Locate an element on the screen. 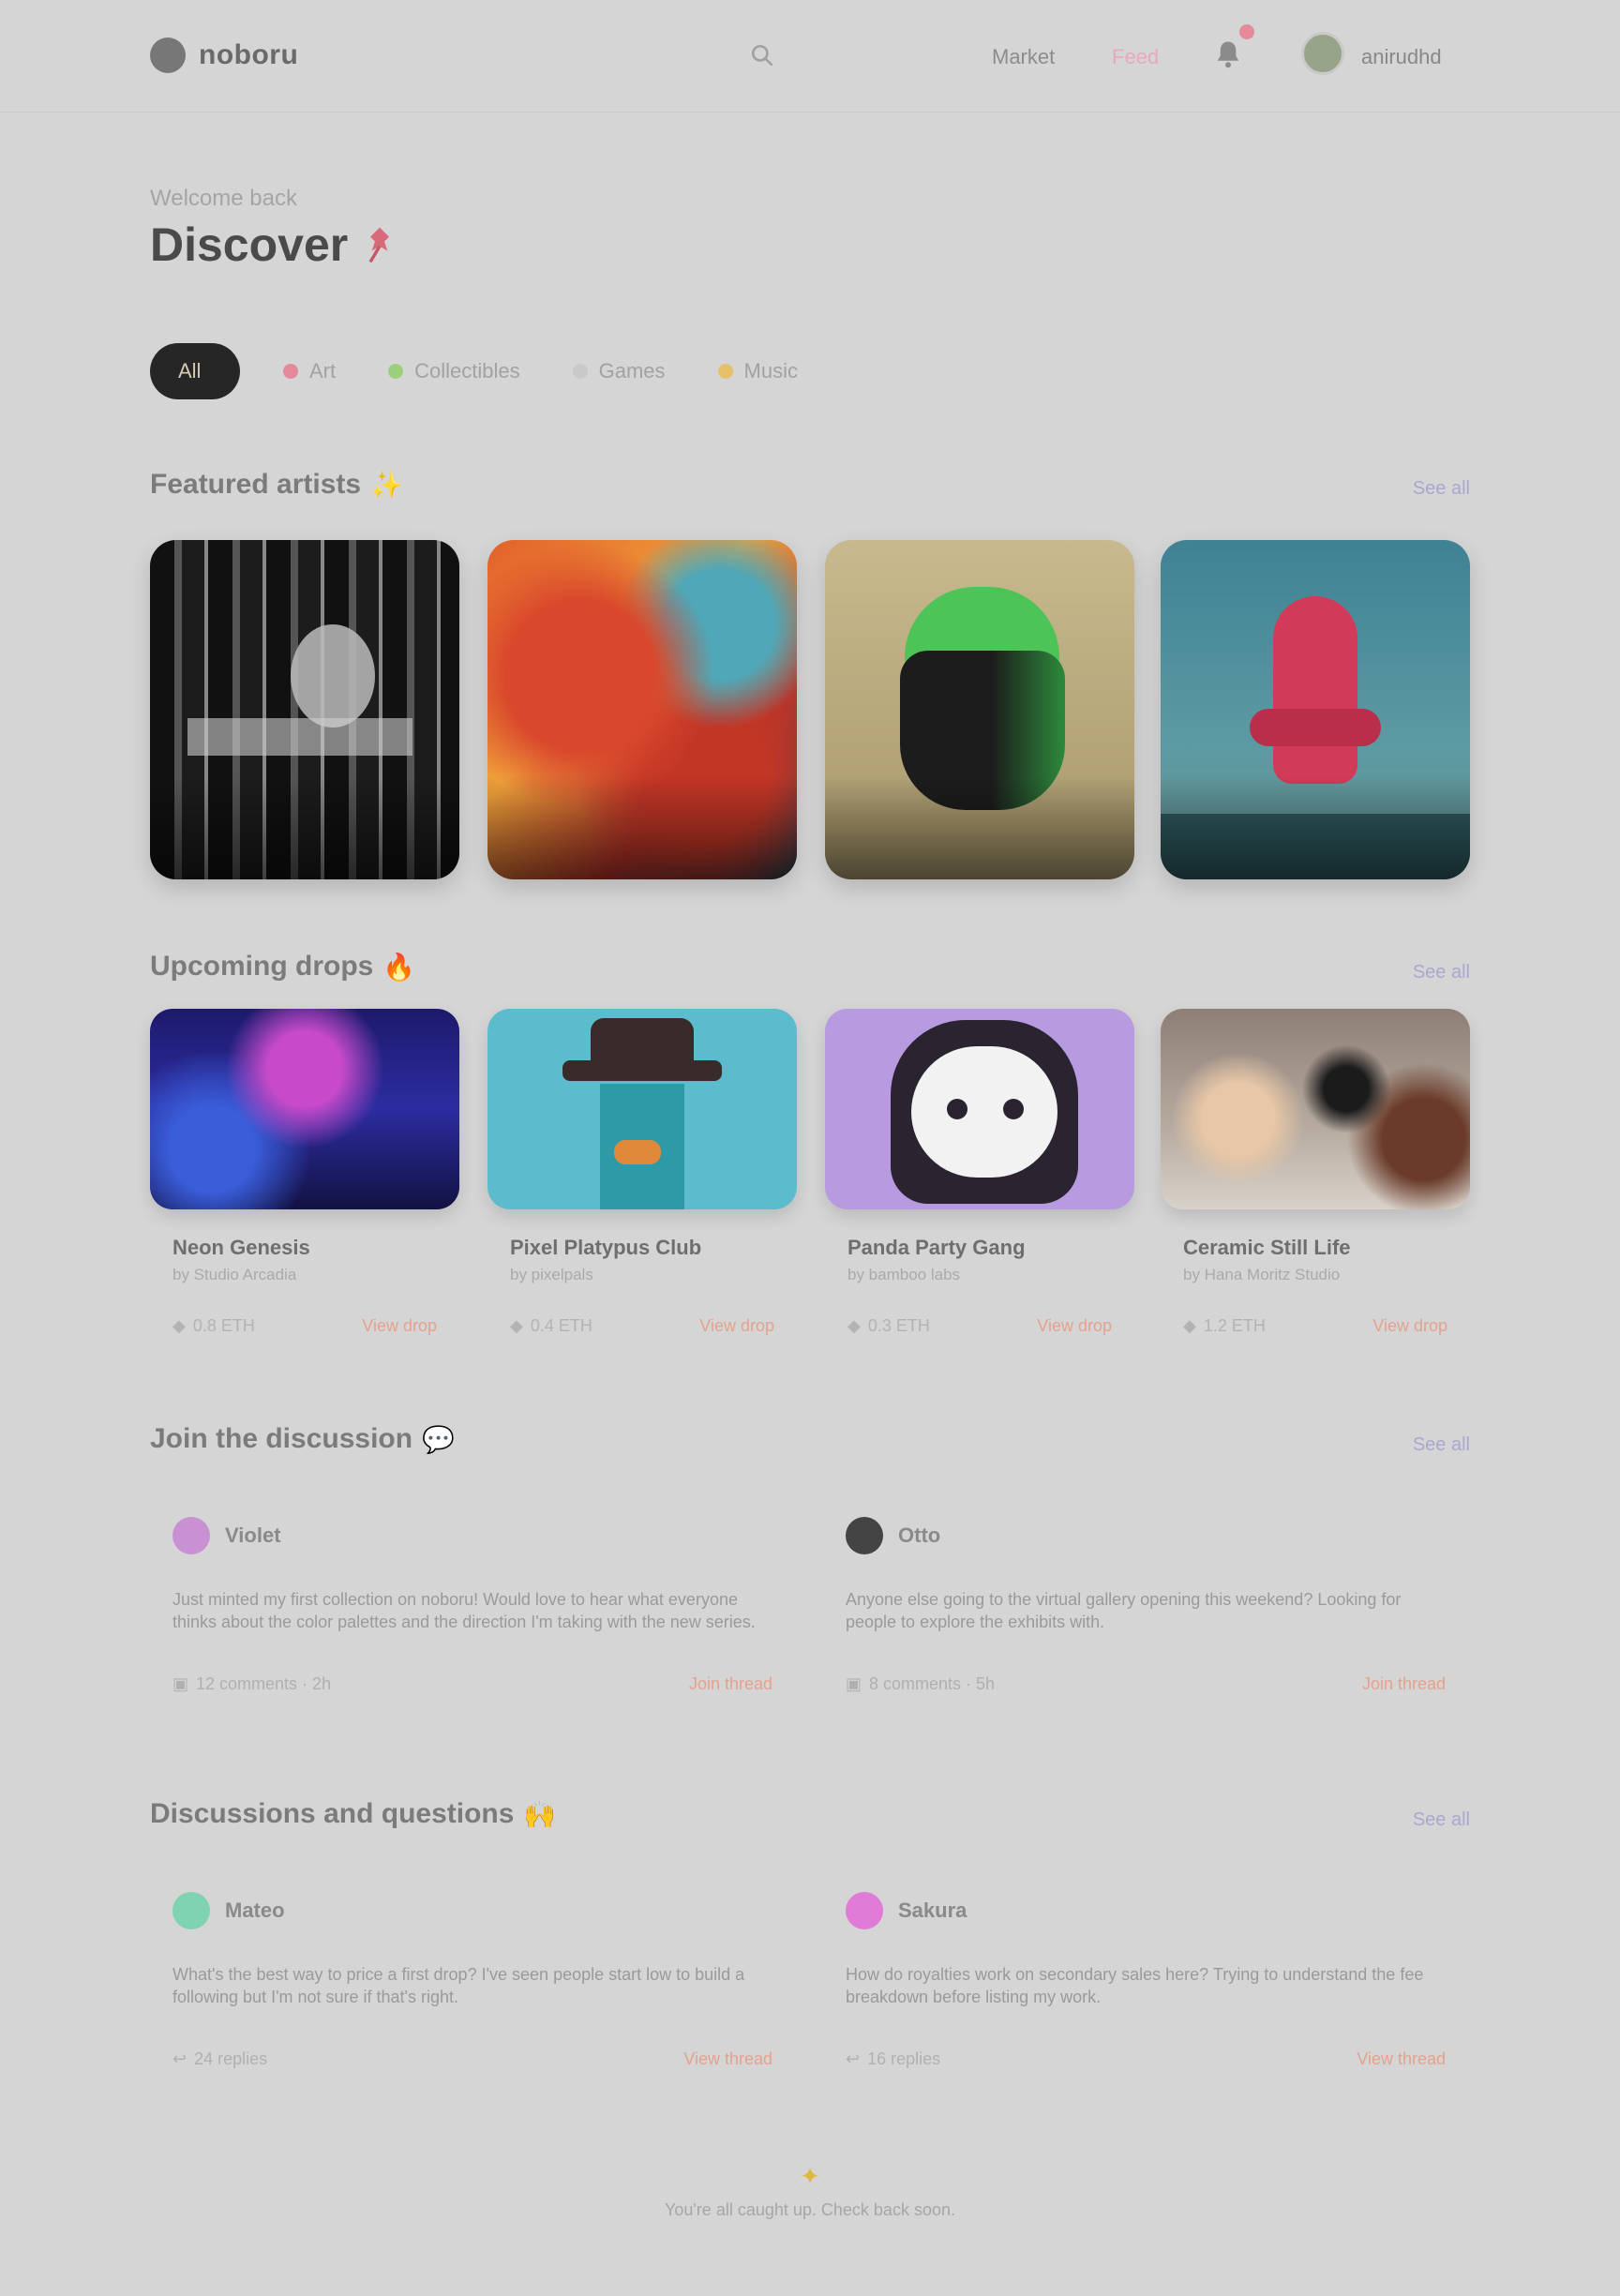  trending-card-title: Neon Genesis is located at coordinates (241, 1247).